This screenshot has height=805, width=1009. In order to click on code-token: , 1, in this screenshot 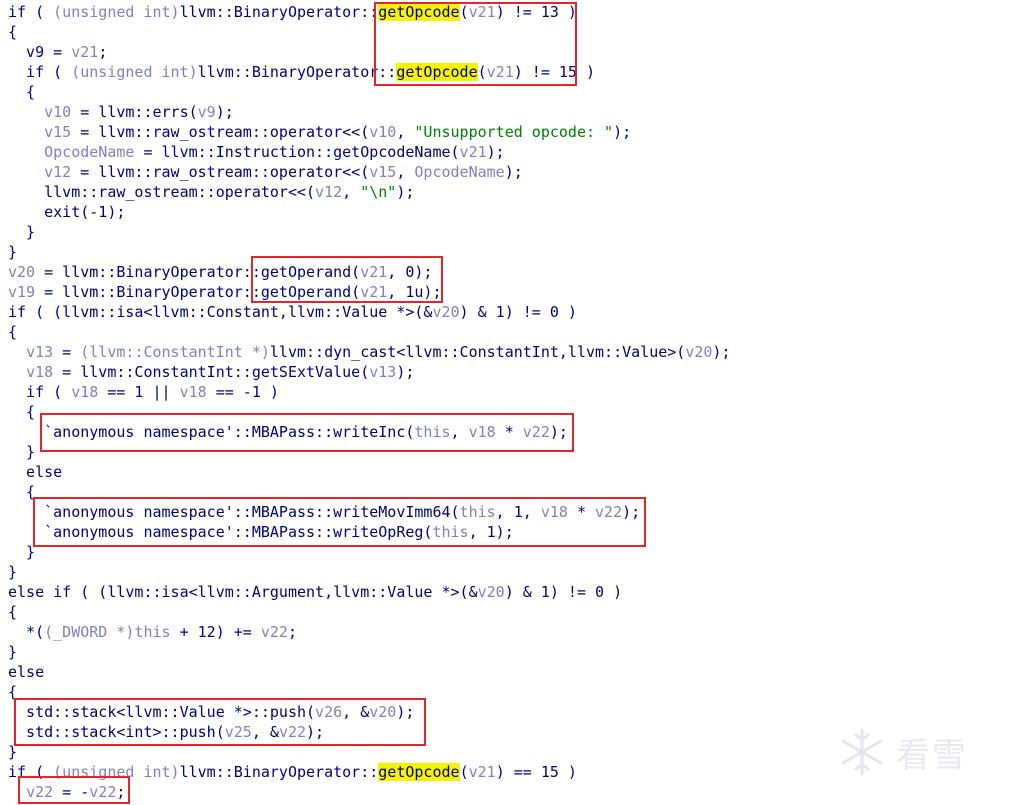, I will do `click(518, 512)`.